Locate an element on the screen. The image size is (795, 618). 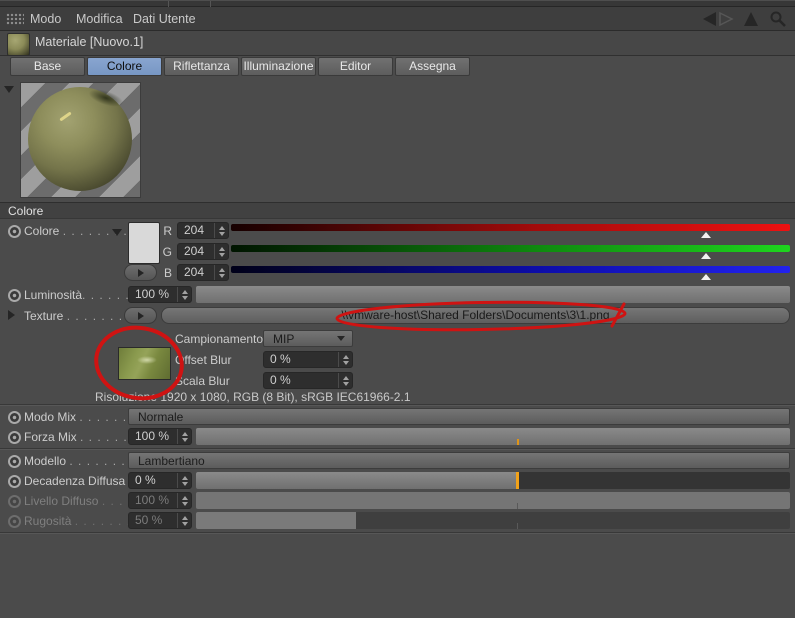
enable-toggle-colore is located at coordinates (14, 231).